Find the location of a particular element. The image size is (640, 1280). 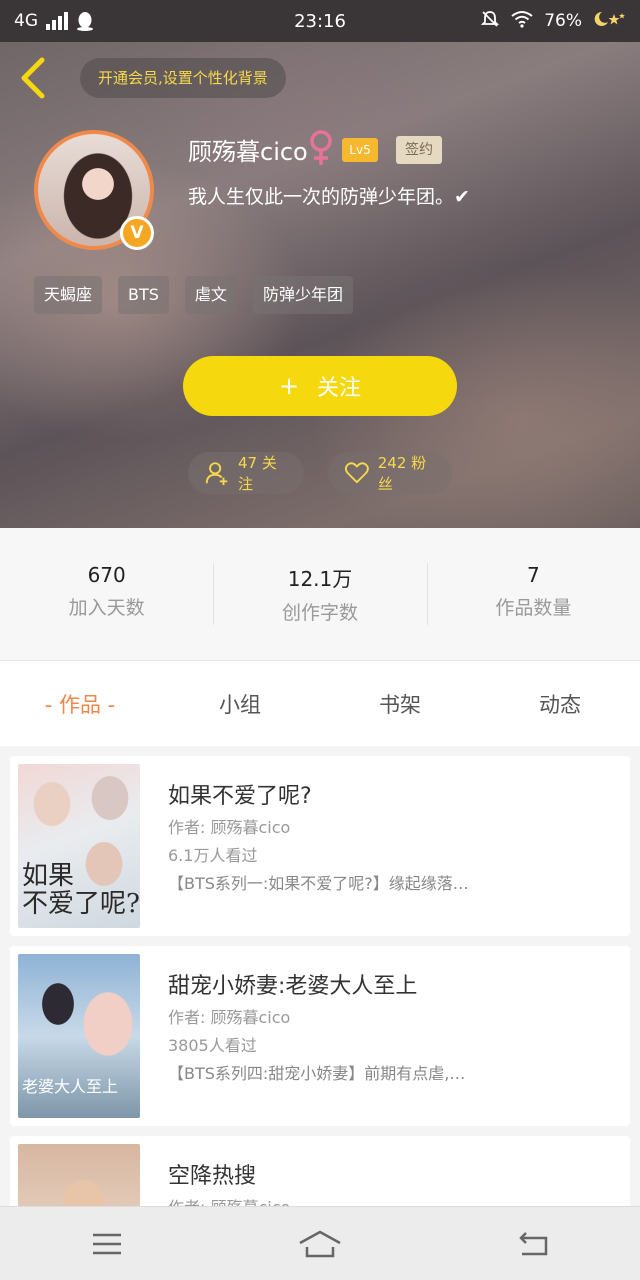

tab-bookshelf: 书架 is located at coordinates (400, 704).